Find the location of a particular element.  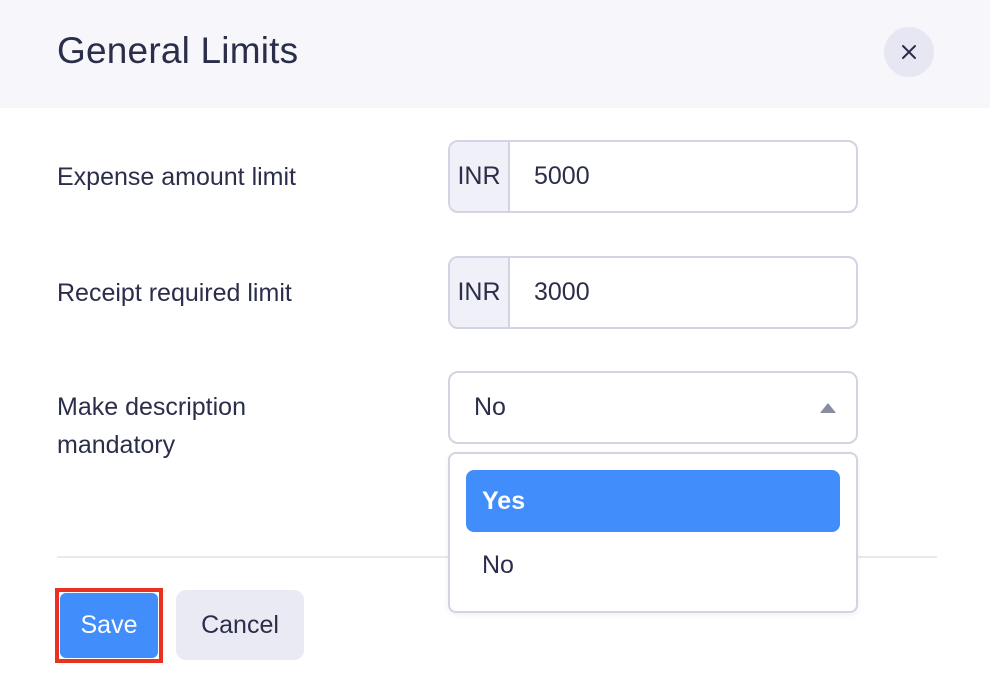

expense-amount-input is located at coordinates (683, 176).